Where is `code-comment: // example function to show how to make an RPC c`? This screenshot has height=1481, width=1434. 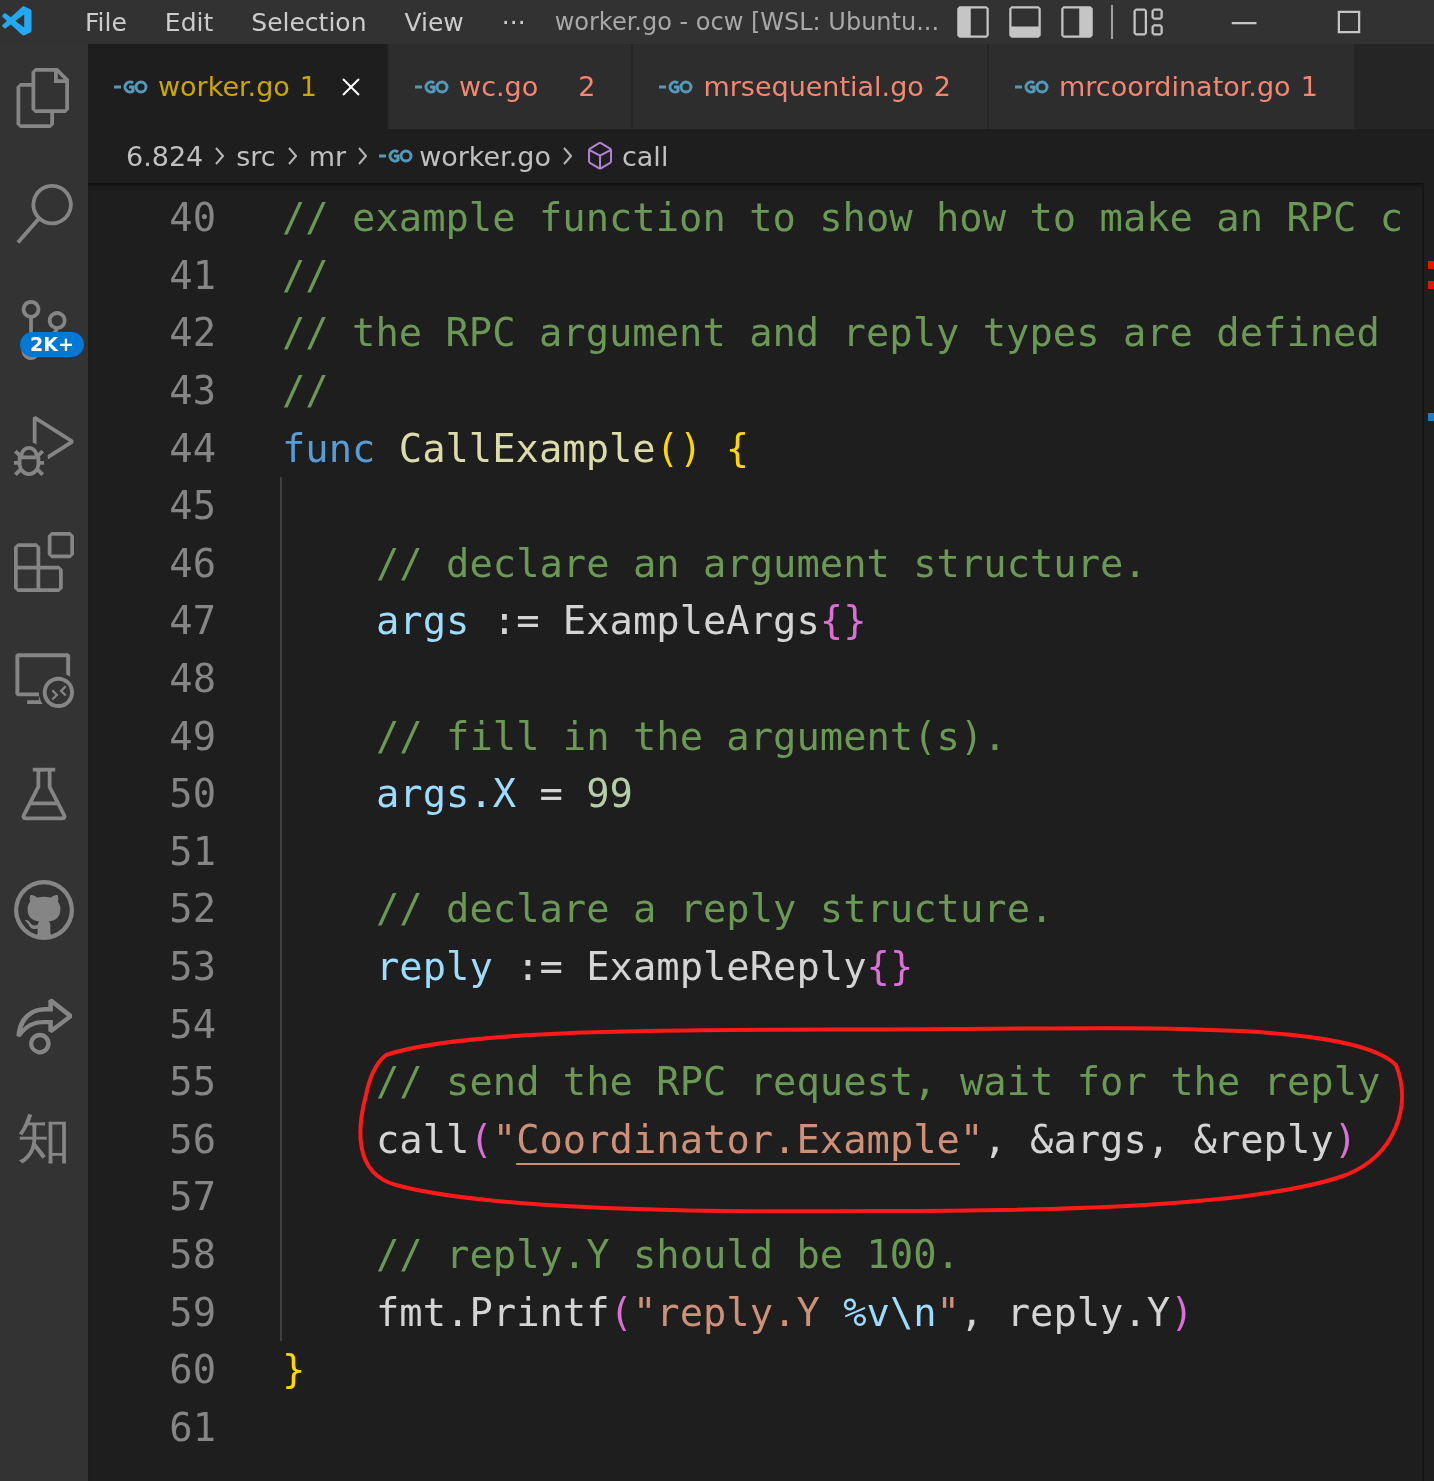 code-comment: // example function to show how to make an RPC c is located at coordinates (843, 218).